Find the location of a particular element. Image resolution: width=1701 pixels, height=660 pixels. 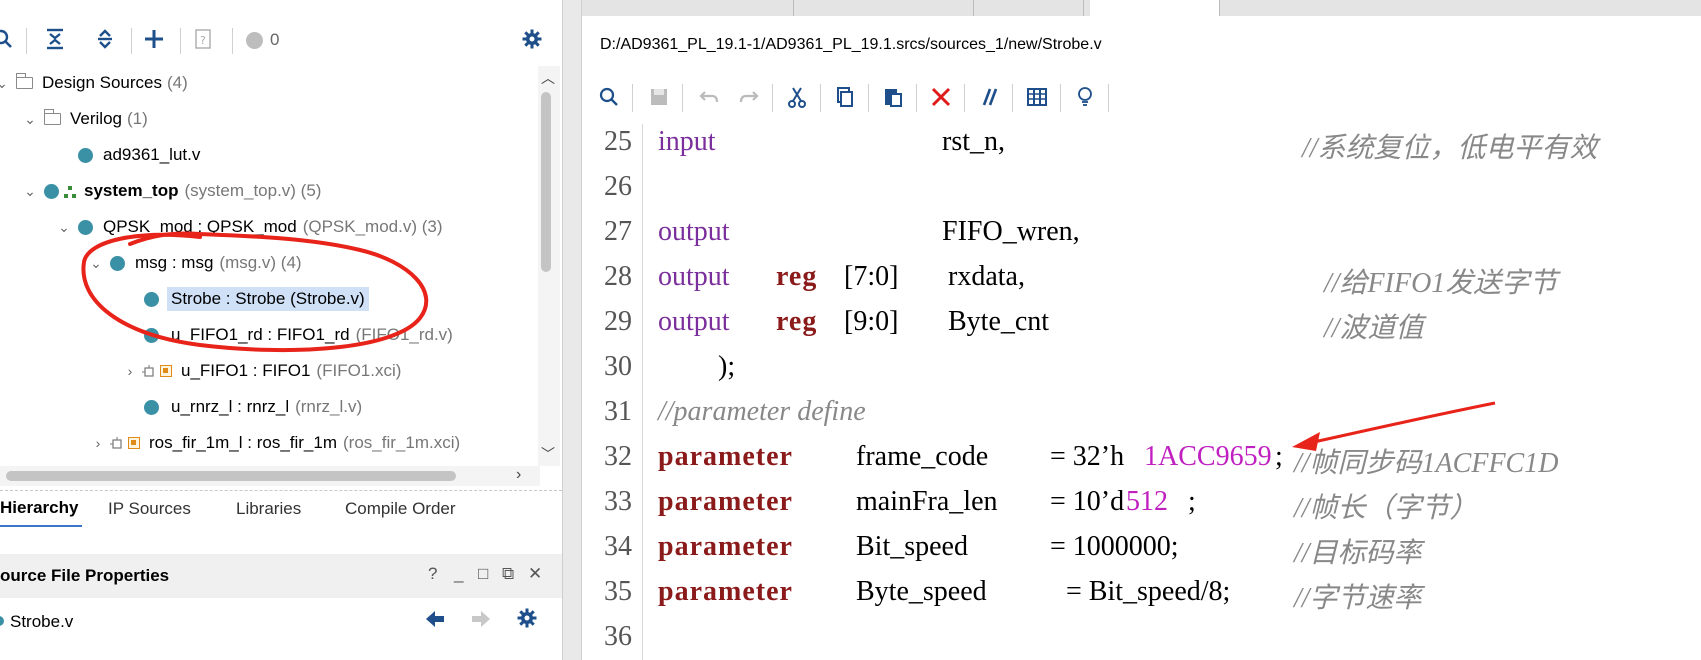

code-line: 34 parameter Bit_speed = 1000000; //目标码率 is located at coordinates (1141, 553).